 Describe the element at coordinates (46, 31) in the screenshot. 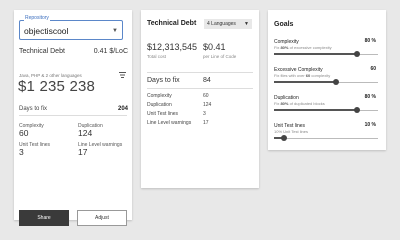

I see `repository-value: objectiscool` at that location.